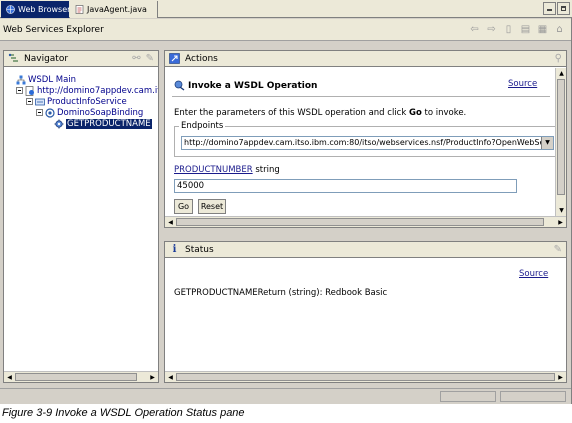 The width and height of the screenshot is (572, 423). Describe the element at coordinates (76, 101) in the screenshot. I see `tree-node-product-info-service: ProductInfoService` at that location.